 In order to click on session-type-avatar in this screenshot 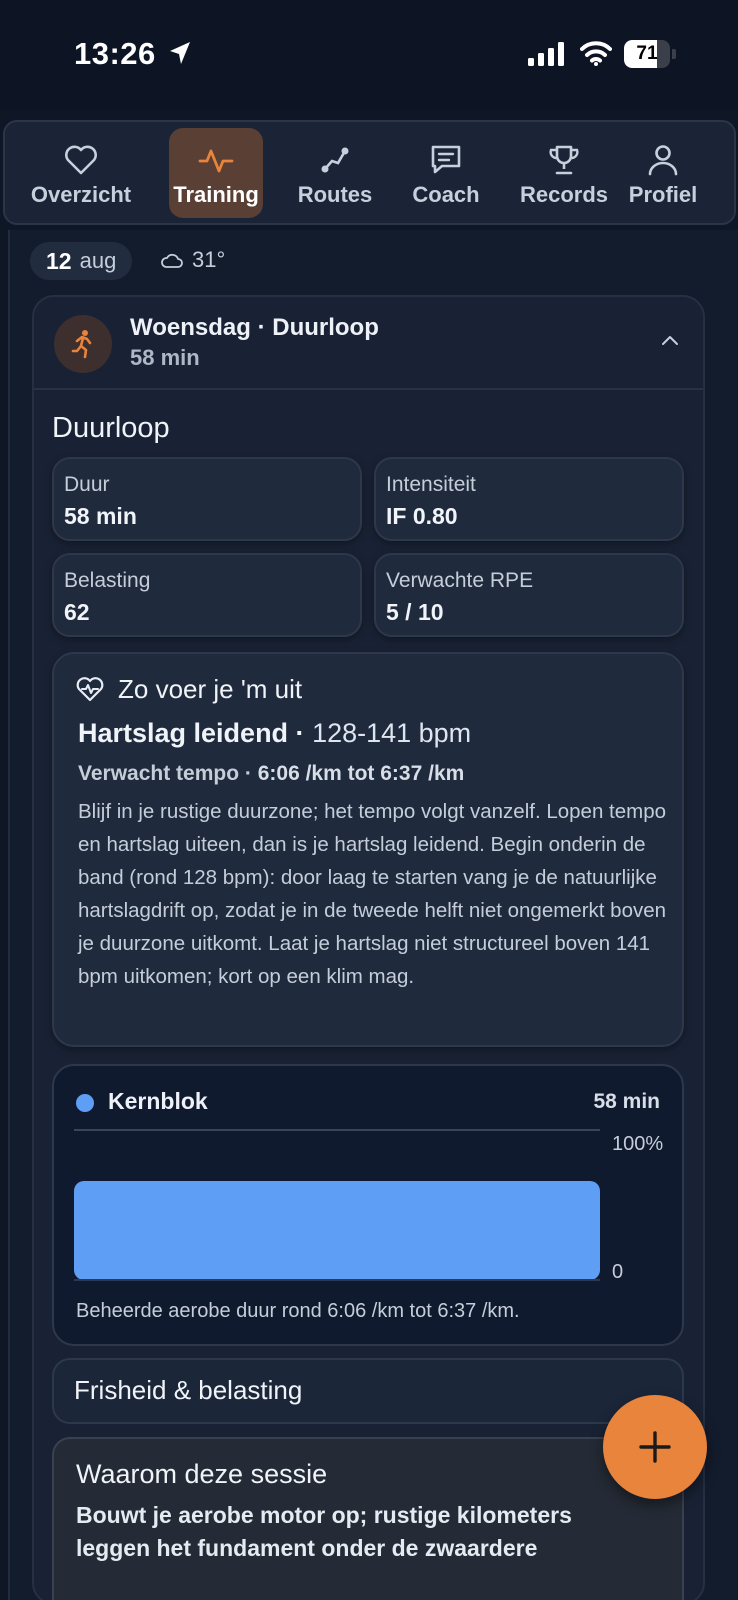, I will do `click(83, 344)`.